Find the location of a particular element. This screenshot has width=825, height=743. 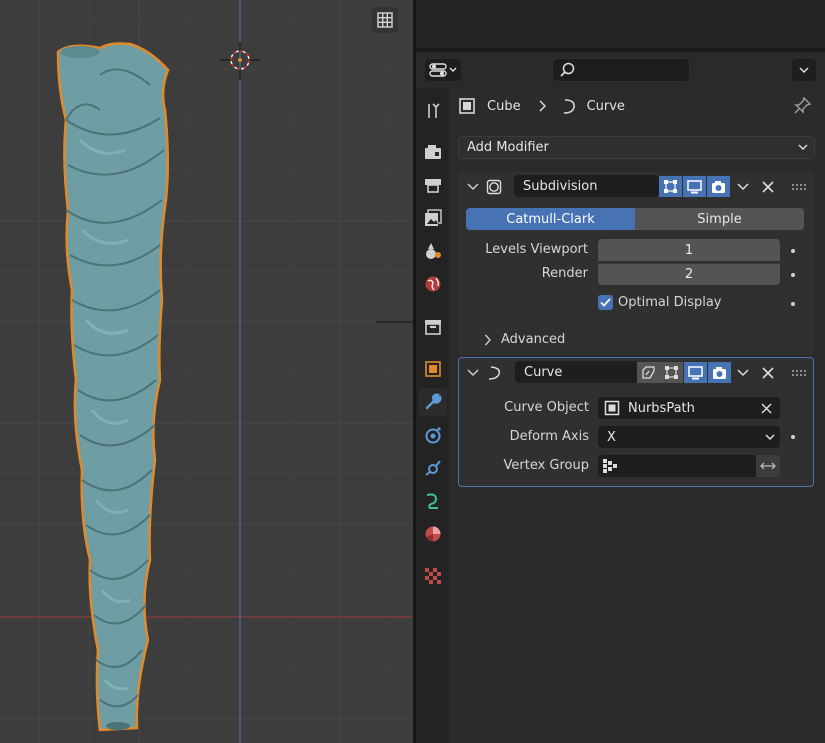

clear-icon is located at coordinates (766, 408).